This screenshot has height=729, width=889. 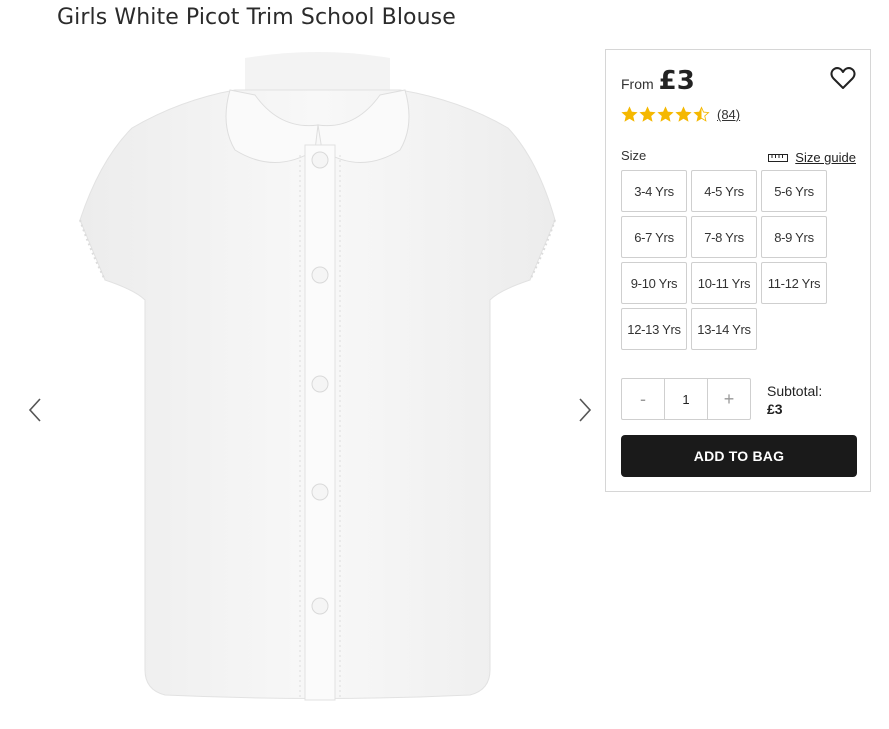 I want to click on rating-stars, so click(x=666, y=114).